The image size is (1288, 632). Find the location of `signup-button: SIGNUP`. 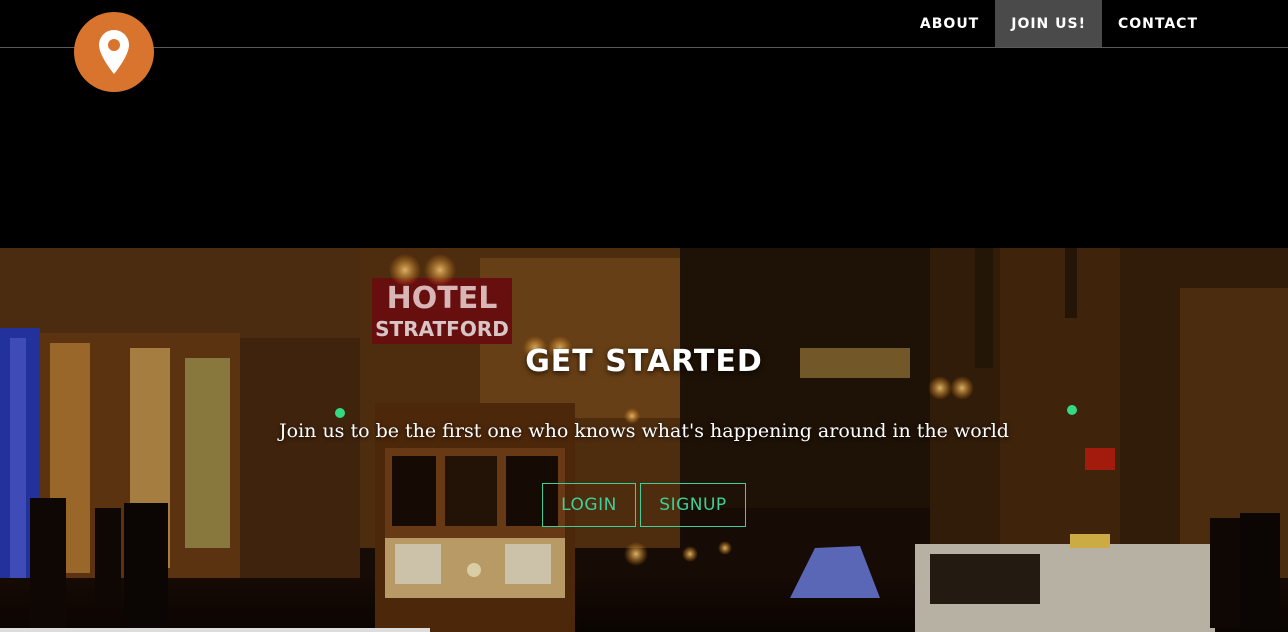

signup-button: SIGNUP is located at coordinates (693, 505).